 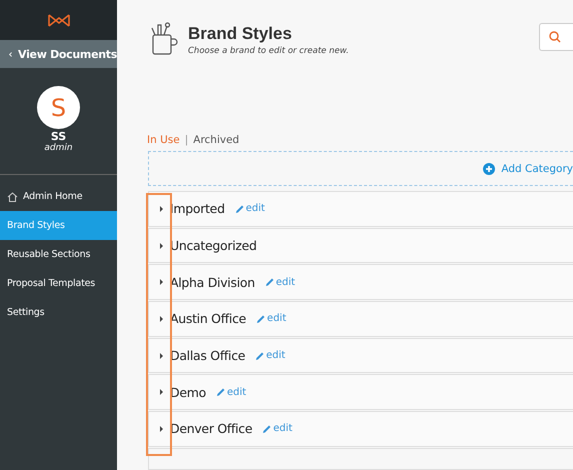 What do you see at coordinates (216, 140) in the screenshot?
I see `tab: Archived` at bounding box center [216, 140].